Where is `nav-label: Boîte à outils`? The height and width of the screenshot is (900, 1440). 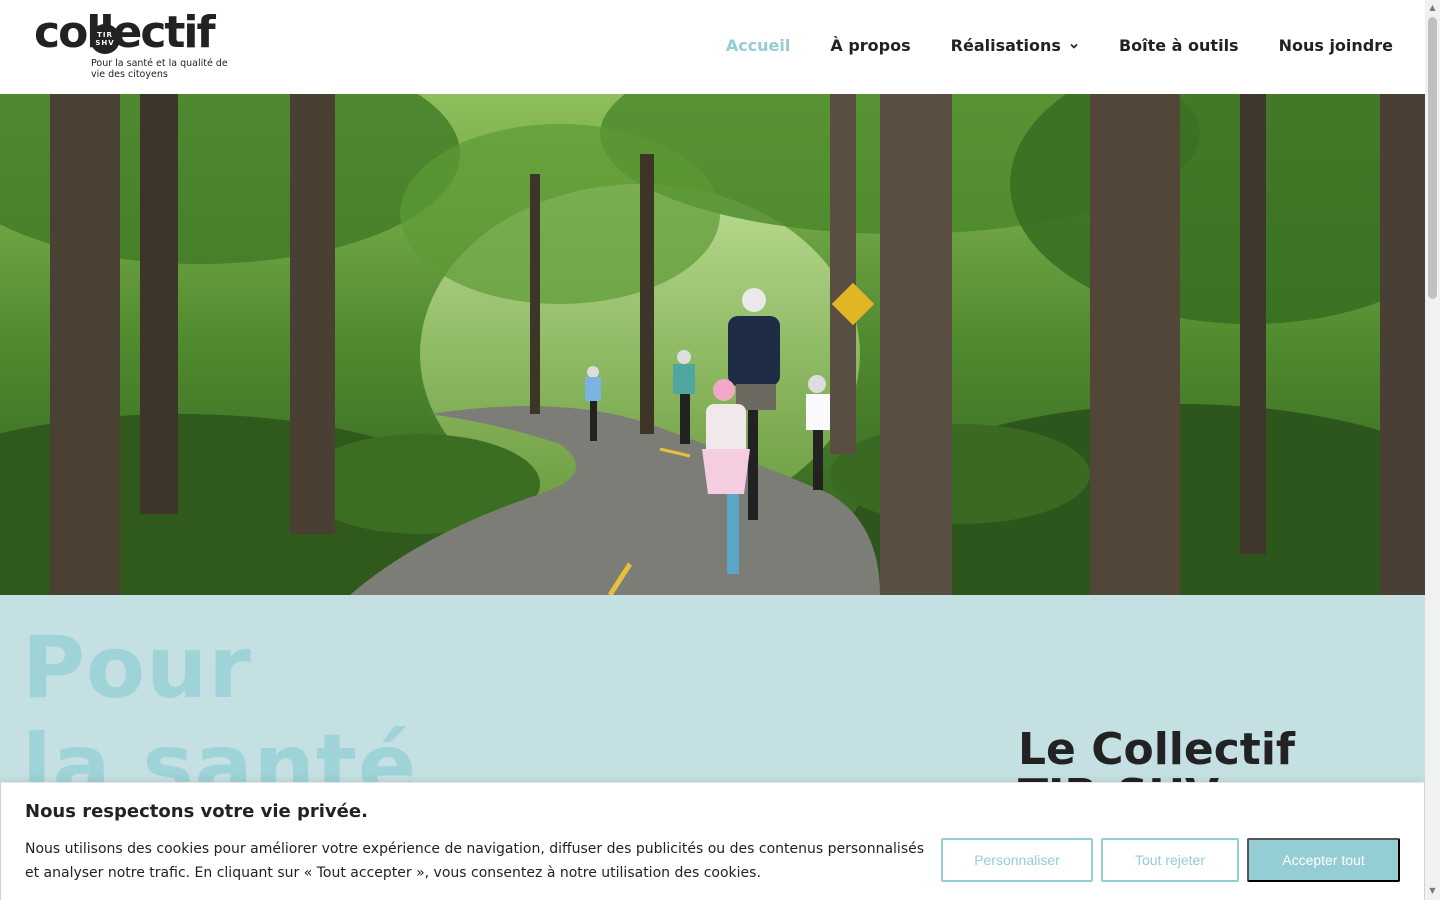
nav-label: Boîte à outils is located at coordinates (1178, 45).